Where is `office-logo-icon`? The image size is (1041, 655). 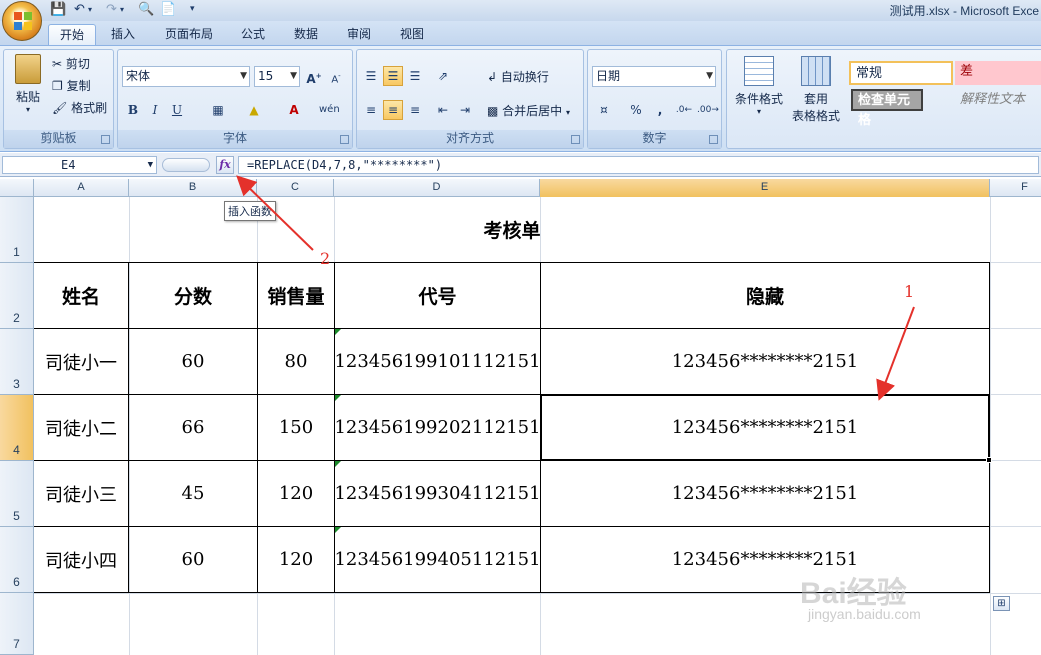 office-logo-icon is located at coordinates (23, 21).